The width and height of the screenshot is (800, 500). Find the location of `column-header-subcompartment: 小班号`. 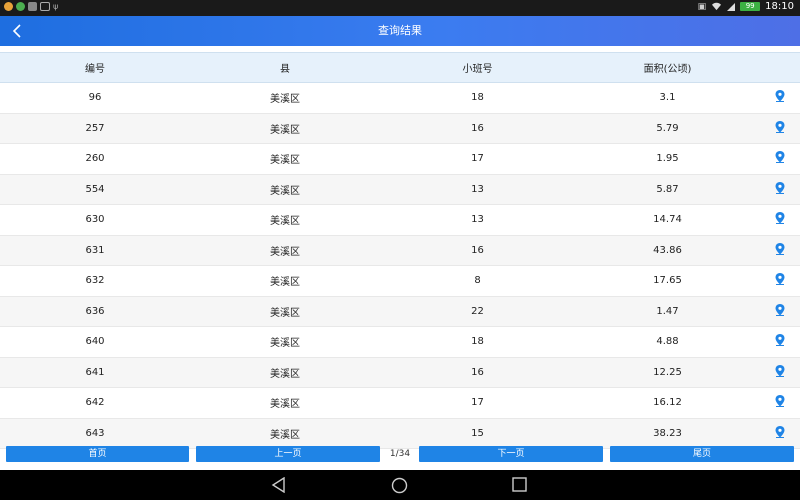

column-header-subcompartment: 小班号 is located at coordinates (477, 67).